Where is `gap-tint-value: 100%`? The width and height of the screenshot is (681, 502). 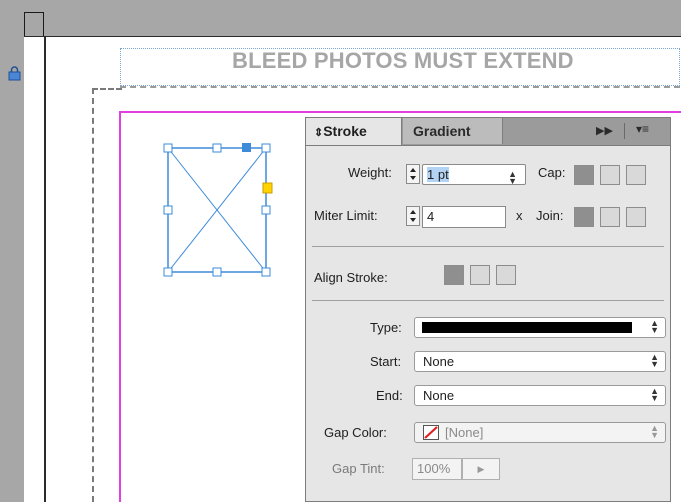
gap-tint-value: 100% is located at coordinates (434, 468).